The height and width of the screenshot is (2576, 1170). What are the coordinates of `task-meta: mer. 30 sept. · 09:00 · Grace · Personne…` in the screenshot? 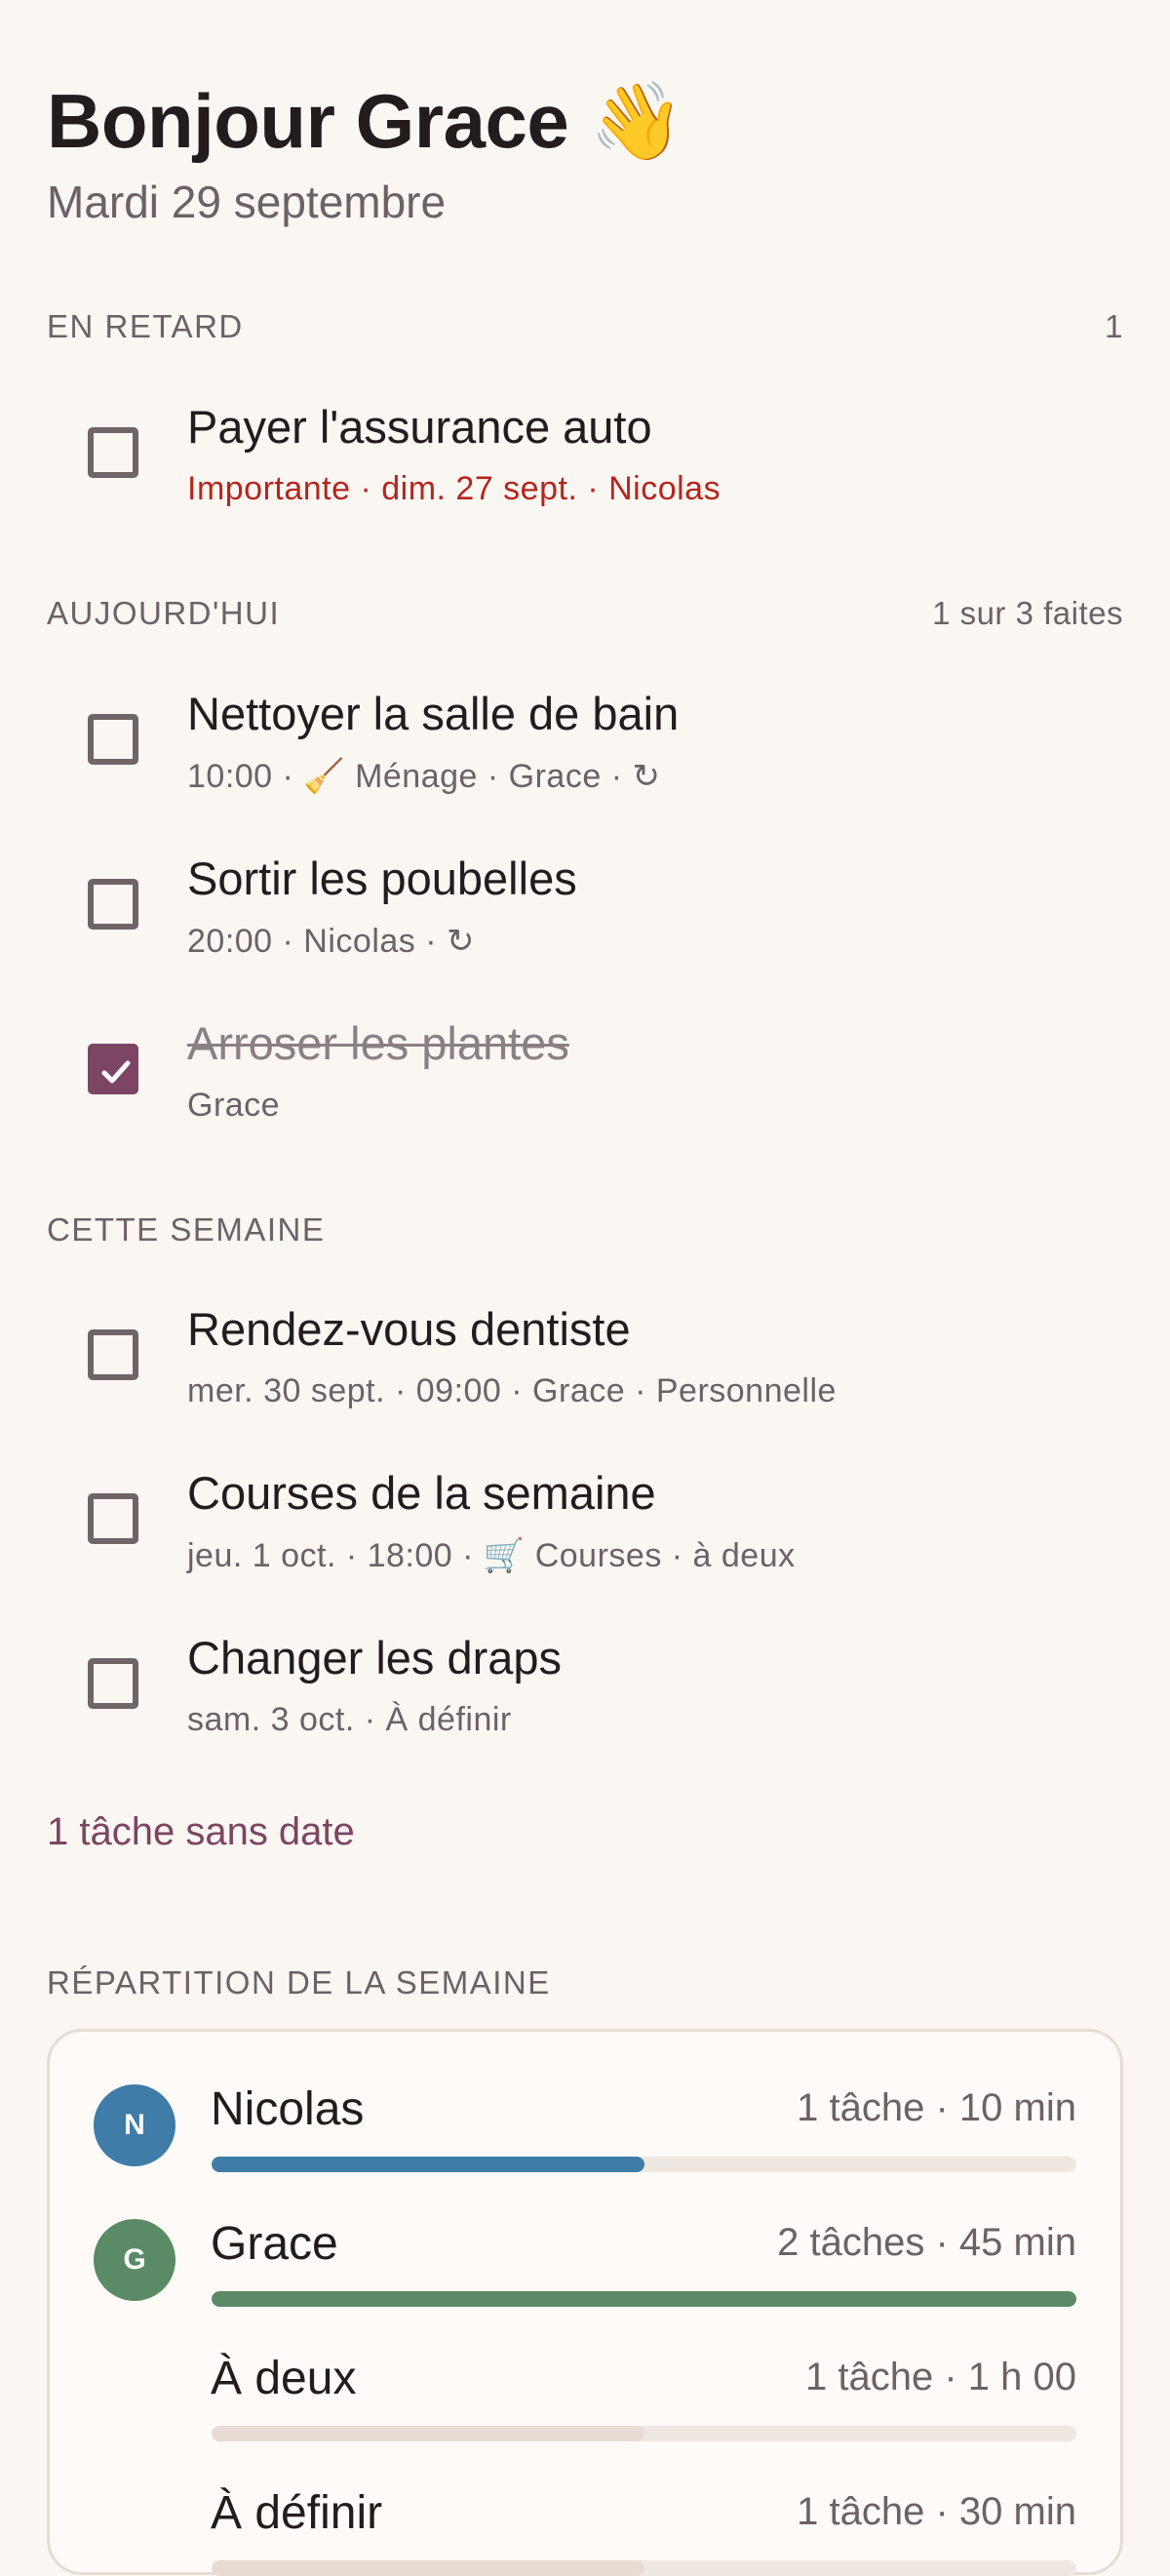 It's located at (512, 1390).